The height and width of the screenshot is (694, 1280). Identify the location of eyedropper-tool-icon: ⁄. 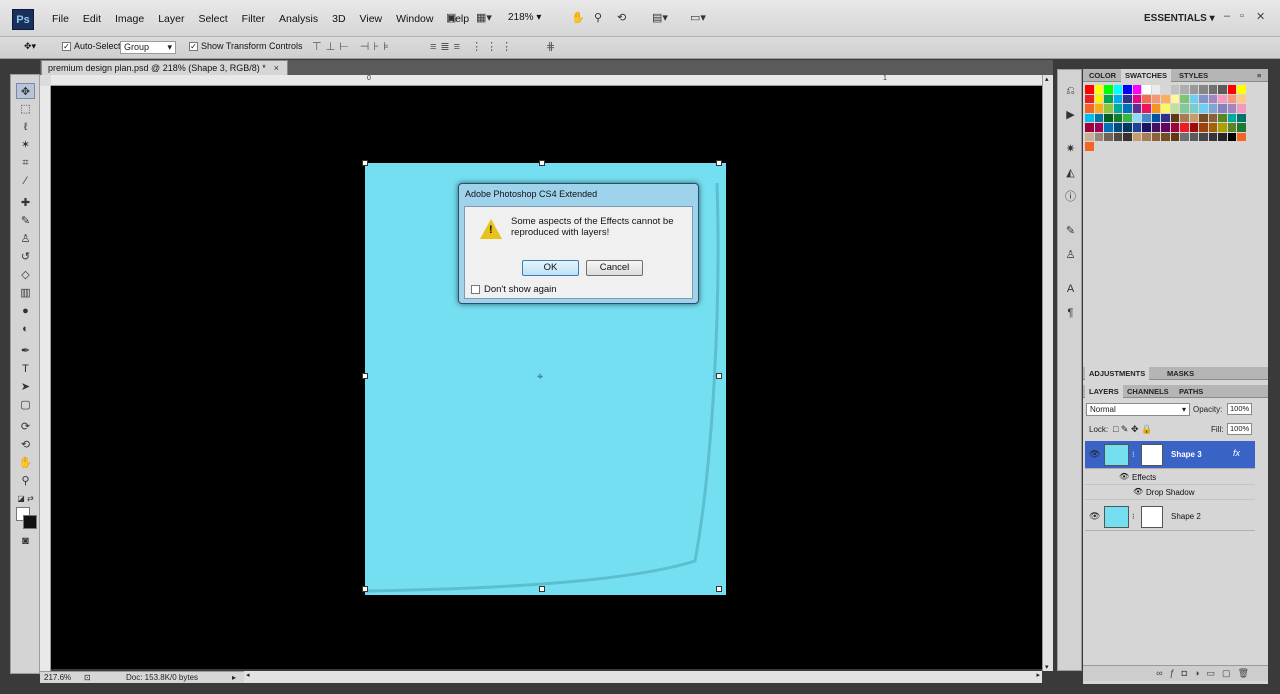
(25, 181).